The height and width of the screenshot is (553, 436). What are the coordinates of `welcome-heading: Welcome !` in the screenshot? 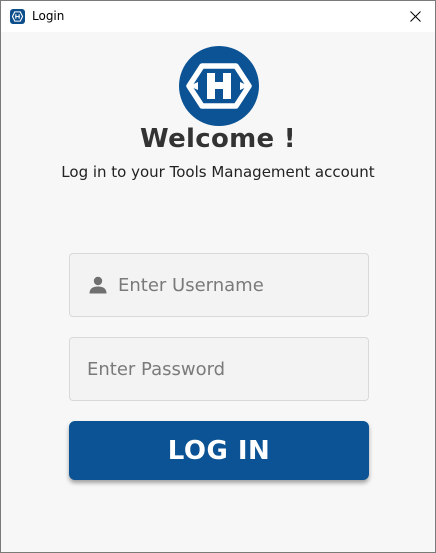 It's located at (218, 139).